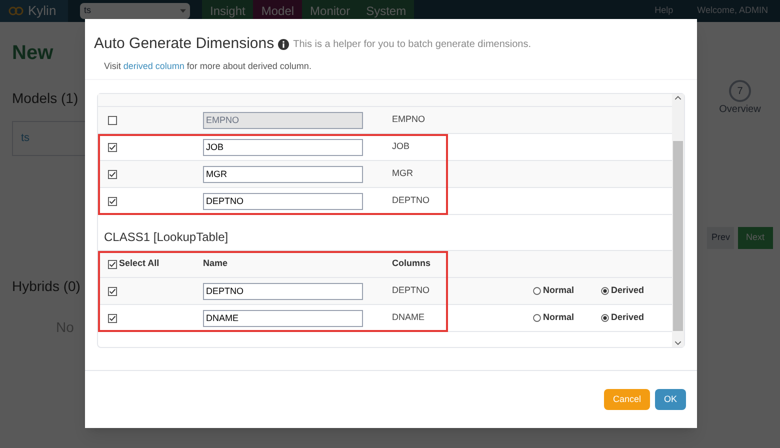 The height and width of the screenshot is (448, 780). I want to click on step-label: Overview, so click(740, 110).